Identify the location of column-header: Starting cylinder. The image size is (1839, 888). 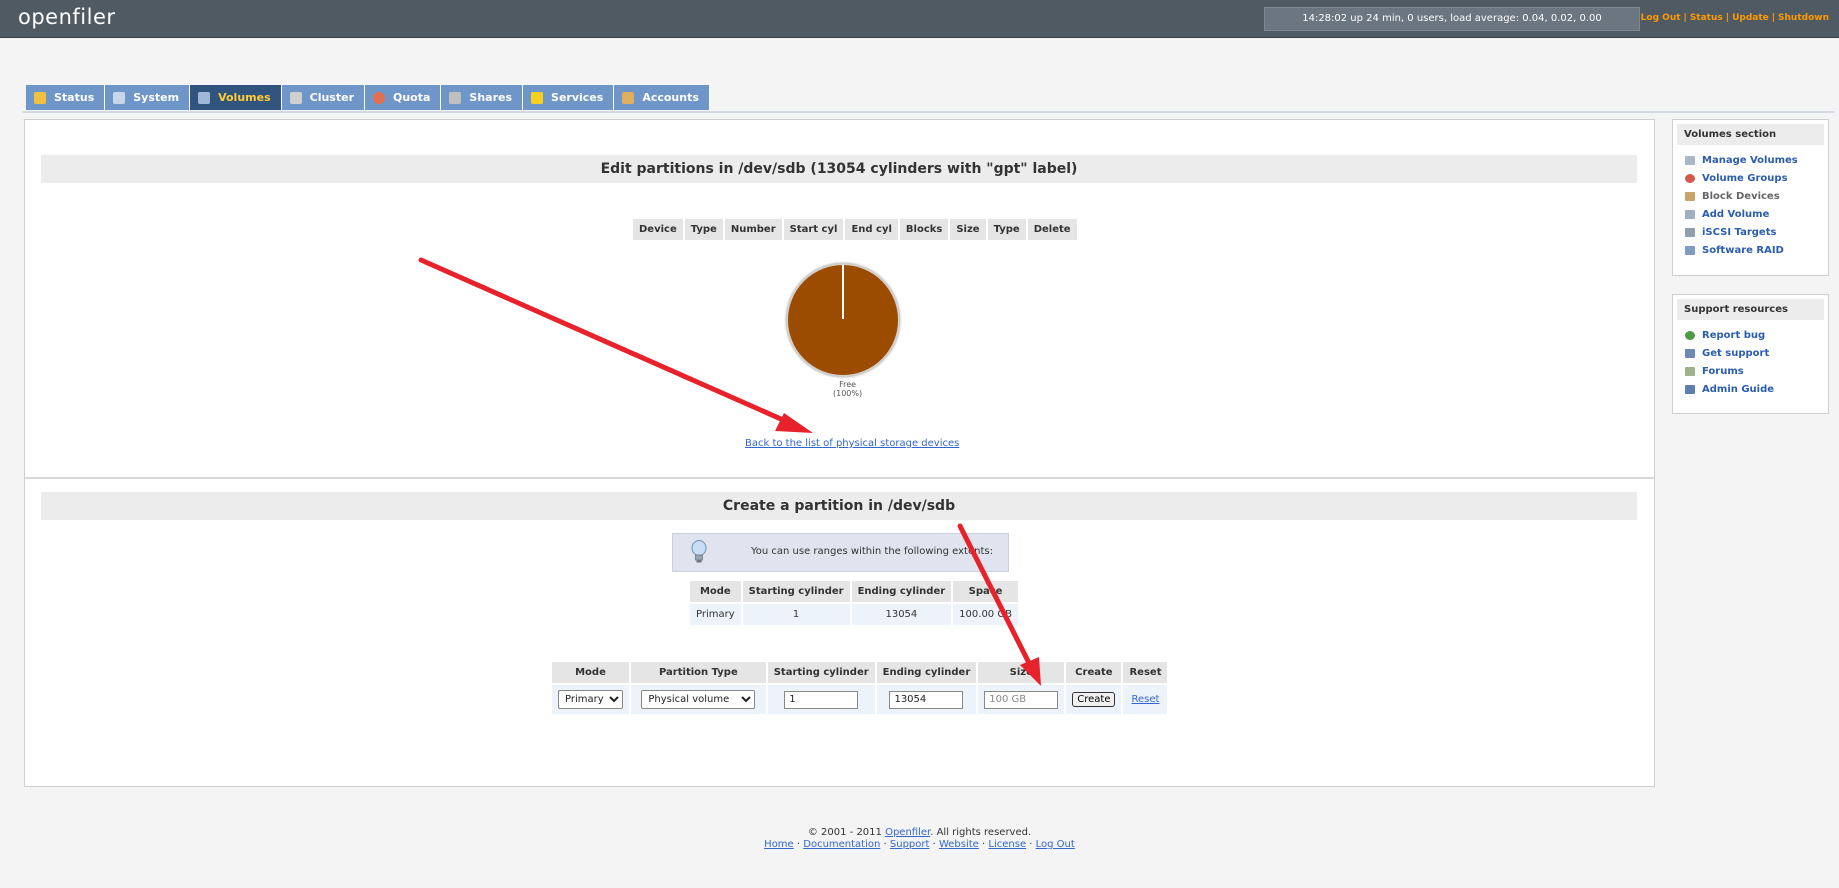
(821, 672).